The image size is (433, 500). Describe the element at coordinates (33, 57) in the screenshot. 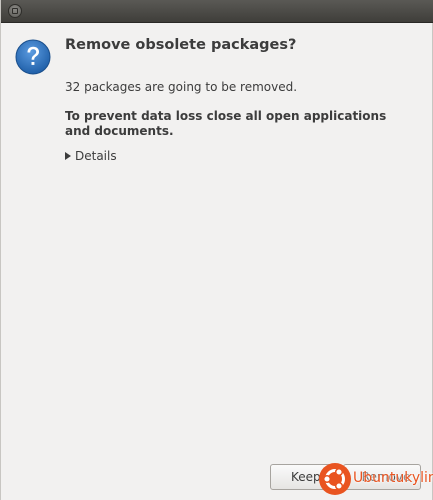

I see `question-icon` at that location.